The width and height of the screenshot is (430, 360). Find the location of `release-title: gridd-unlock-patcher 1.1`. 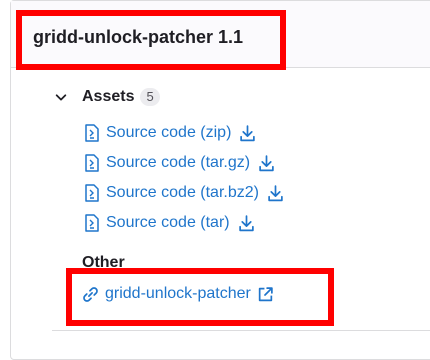

release-title: gridd-unlock-patcher 1.1 is located at coordinates (138, 37).